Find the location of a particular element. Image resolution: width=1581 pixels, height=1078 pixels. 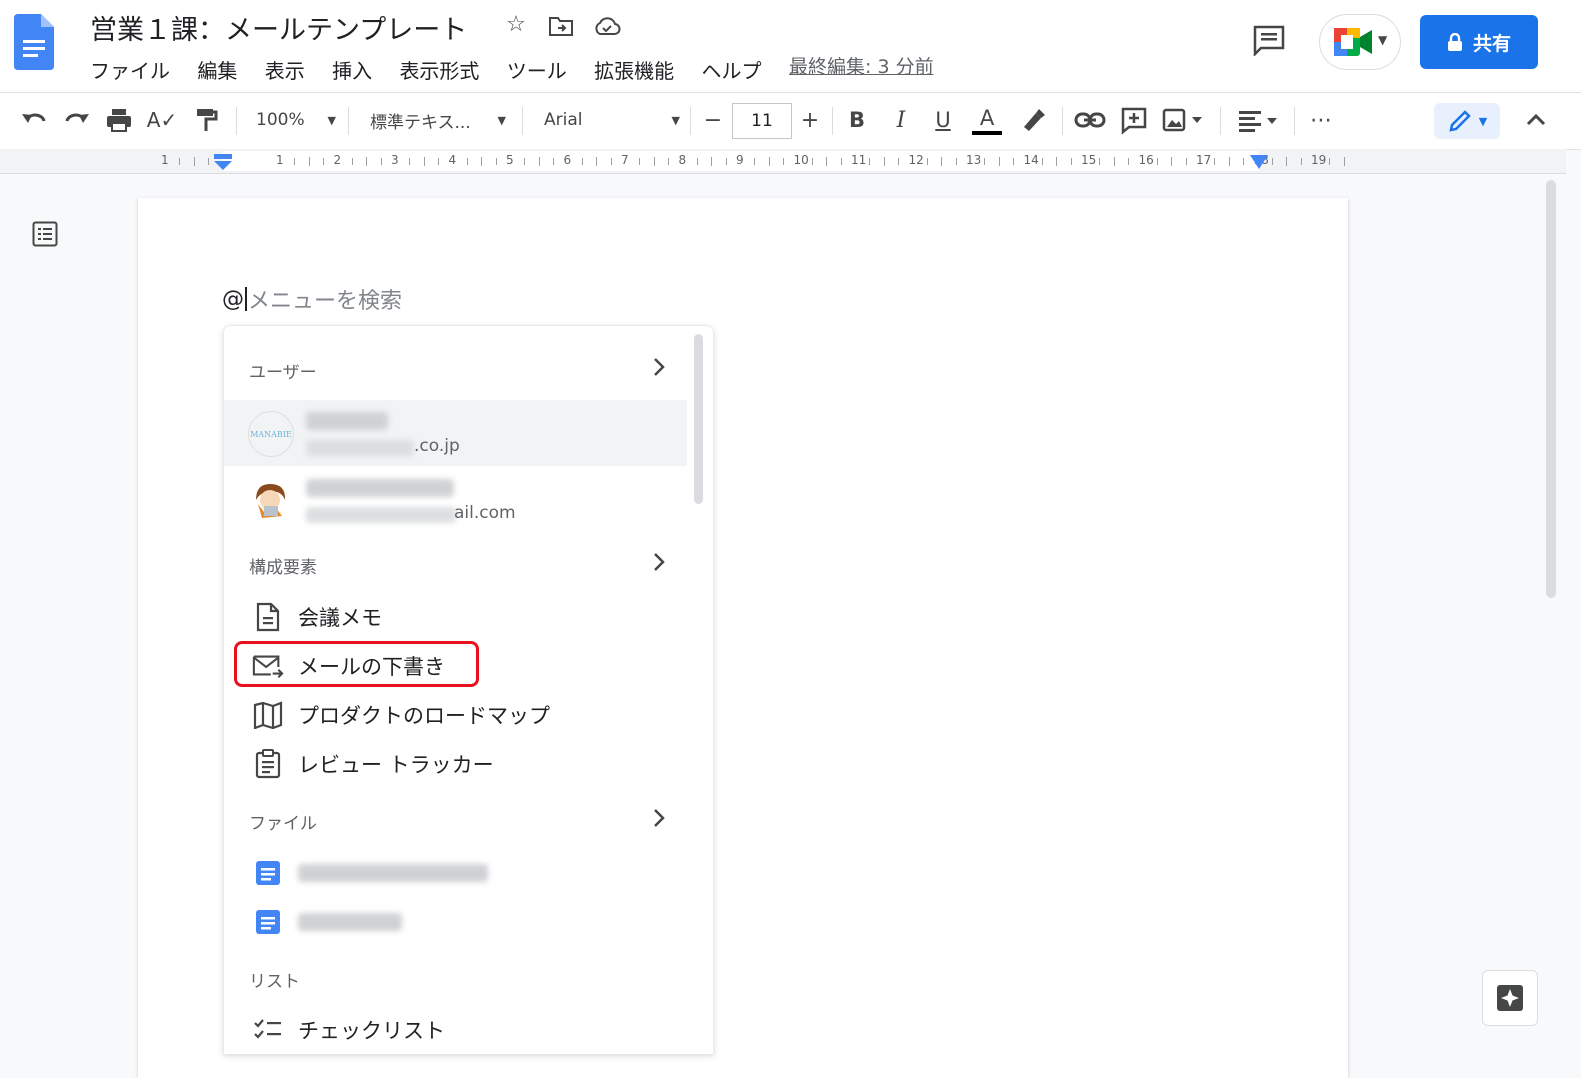

highlight-pen-icon is located at coordinates (1032, 120).